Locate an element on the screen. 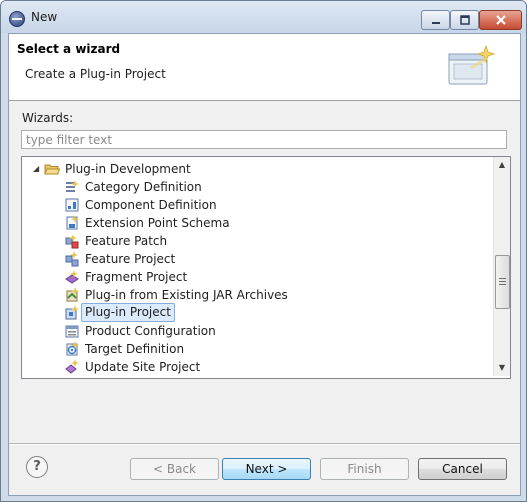 The image size is (527, 502). window-title: New is located at coordinates (44, 17).